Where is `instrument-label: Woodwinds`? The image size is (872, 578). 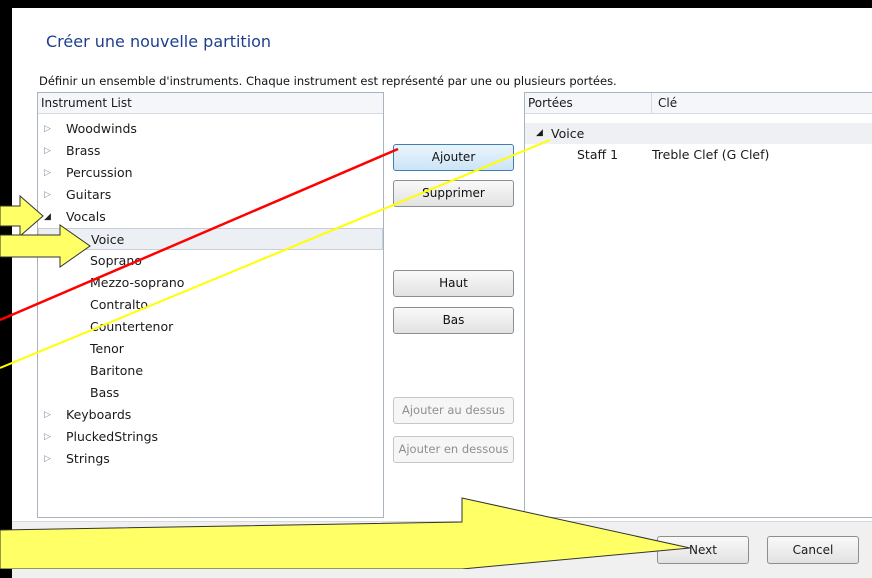
instrument-label: Woodwinds is located at coordinates (101, 128).